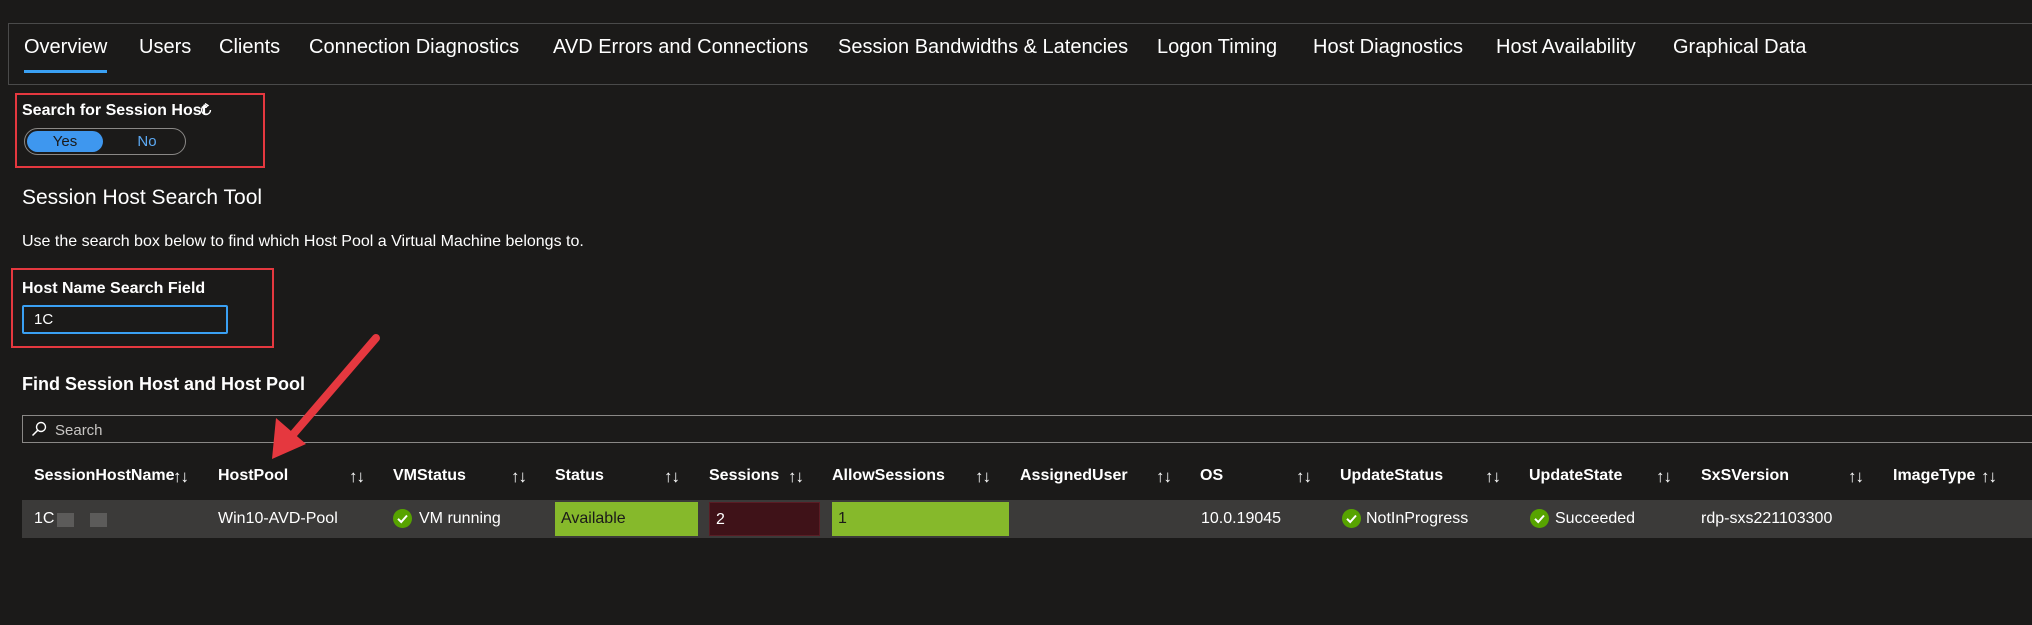  What do you see at coordinates (1575, 476) in the screenshot?
I see `column-header-updatestate: UpdateState` at bounding box center [1575, 476].